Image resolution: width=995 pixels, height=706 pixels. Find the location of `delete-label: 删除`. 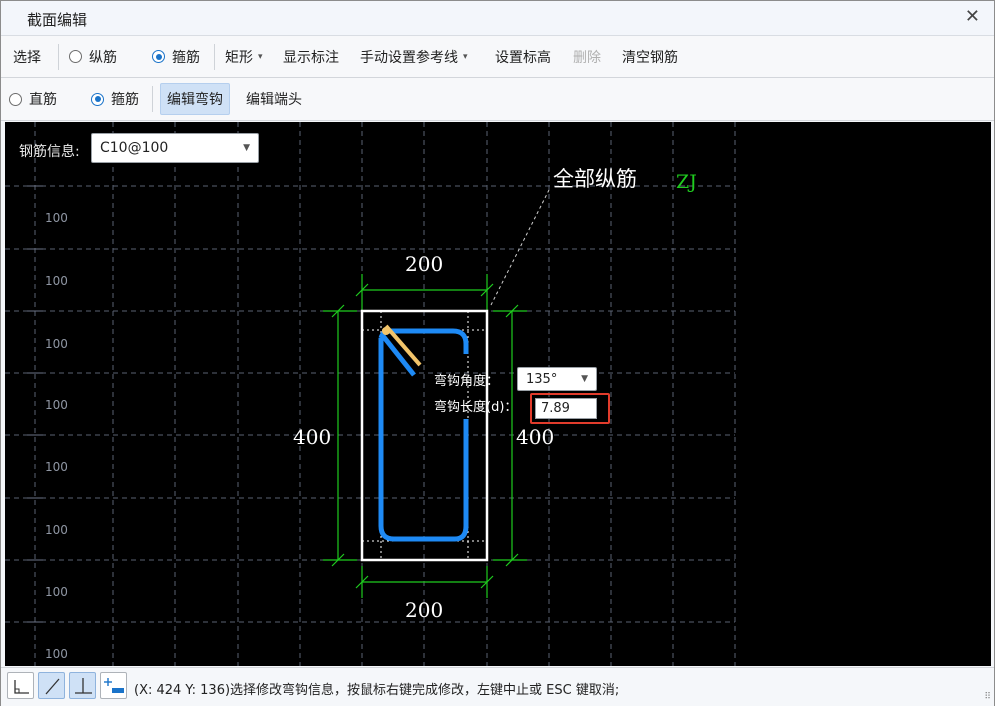

delete-label: 删除 is located at coordinates (587, 57).